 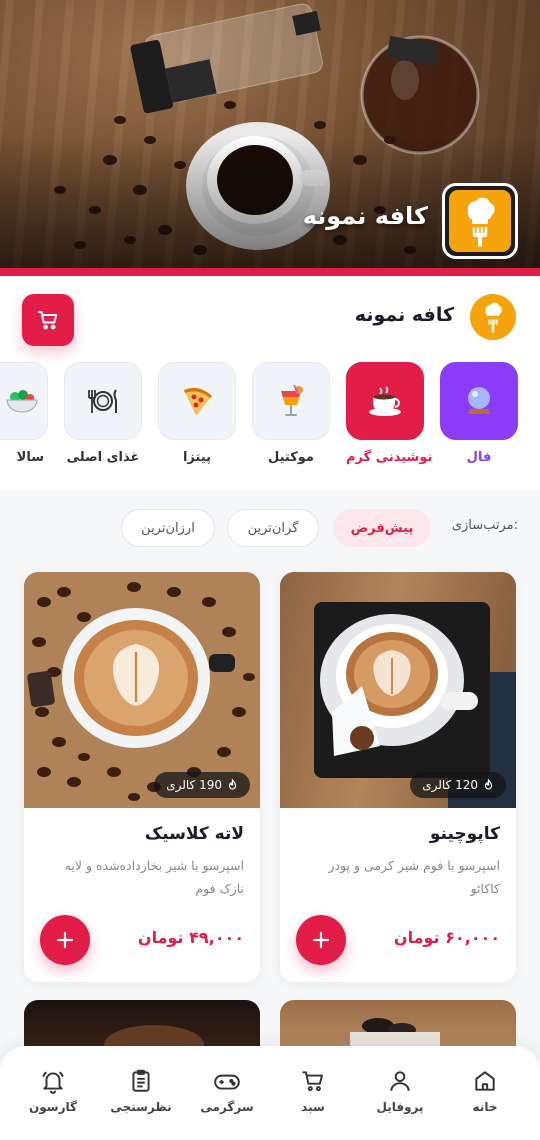 I want to click on calorie-badge: 120 کالری, so click(x=458, y=785).